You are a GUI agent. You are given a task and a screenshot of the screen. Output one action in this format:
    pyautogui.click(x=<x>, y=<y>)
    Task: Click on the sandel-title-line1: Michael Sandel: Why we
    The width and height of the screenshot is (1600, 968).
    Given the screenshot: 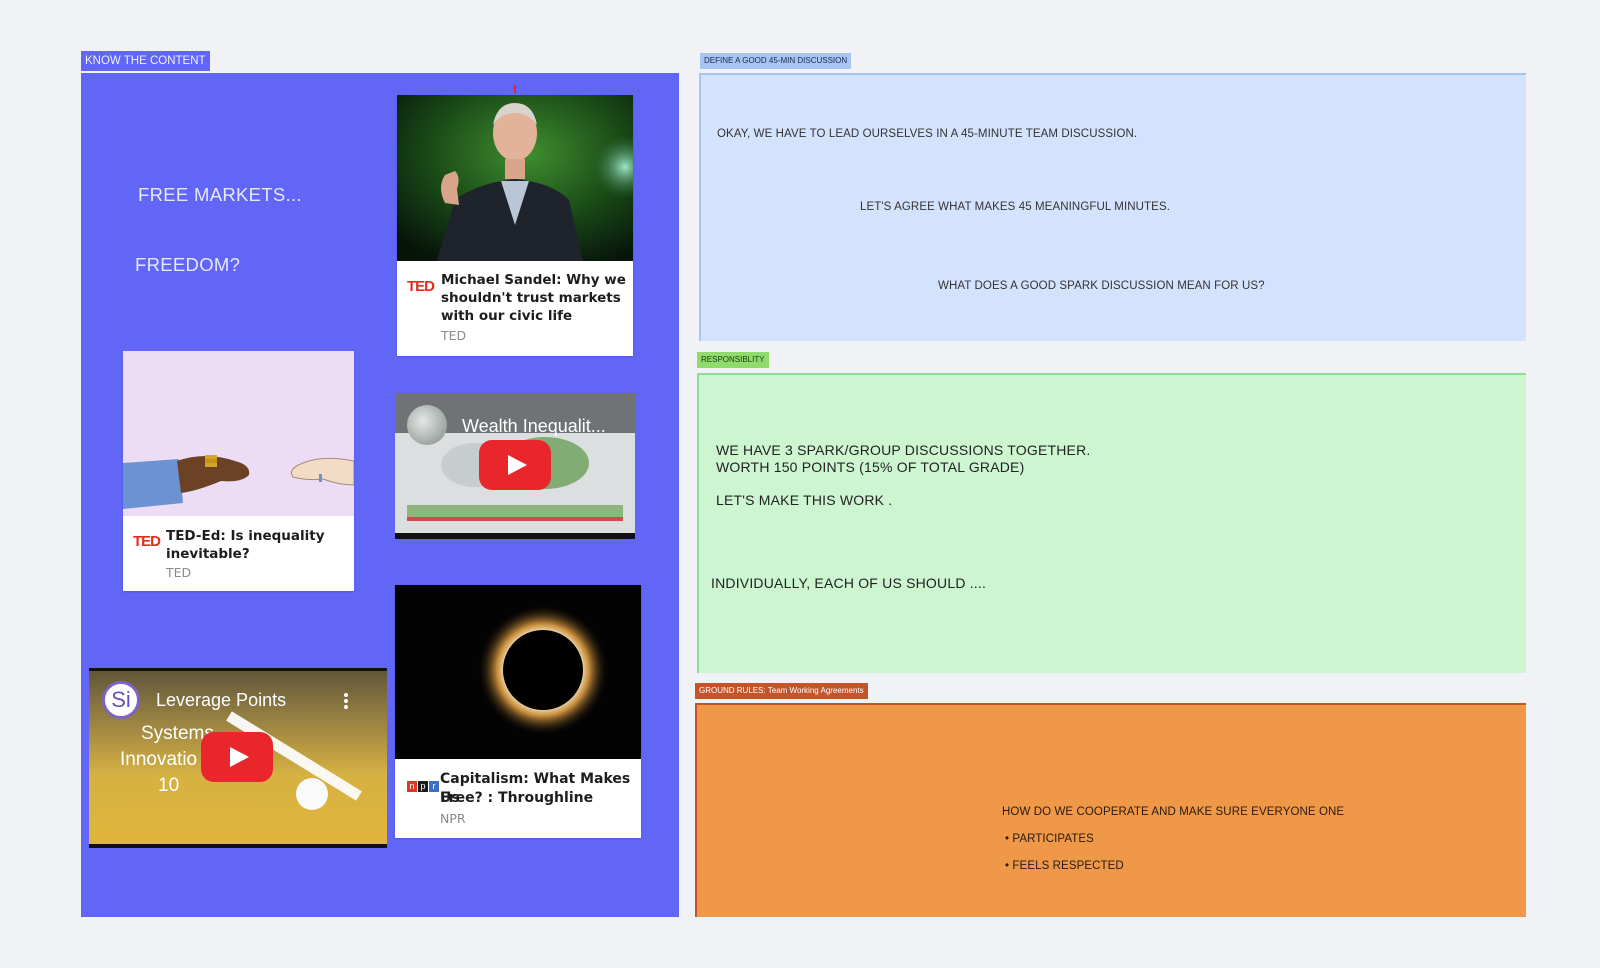 What is the action you would take?
    pyautogui.click(x=533, y=280)
    